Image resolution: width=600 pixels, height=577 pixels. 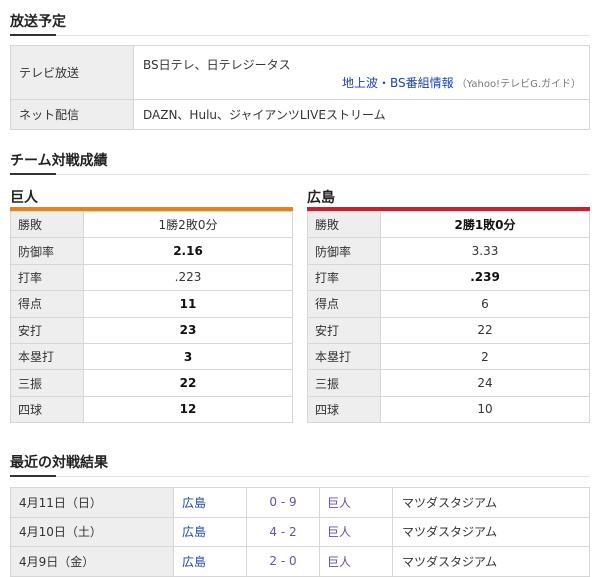 What do you see at coordinates (344, 330) in the screenshot?
I see `away-stat-label: 安打` at bounding box center [344, 330].